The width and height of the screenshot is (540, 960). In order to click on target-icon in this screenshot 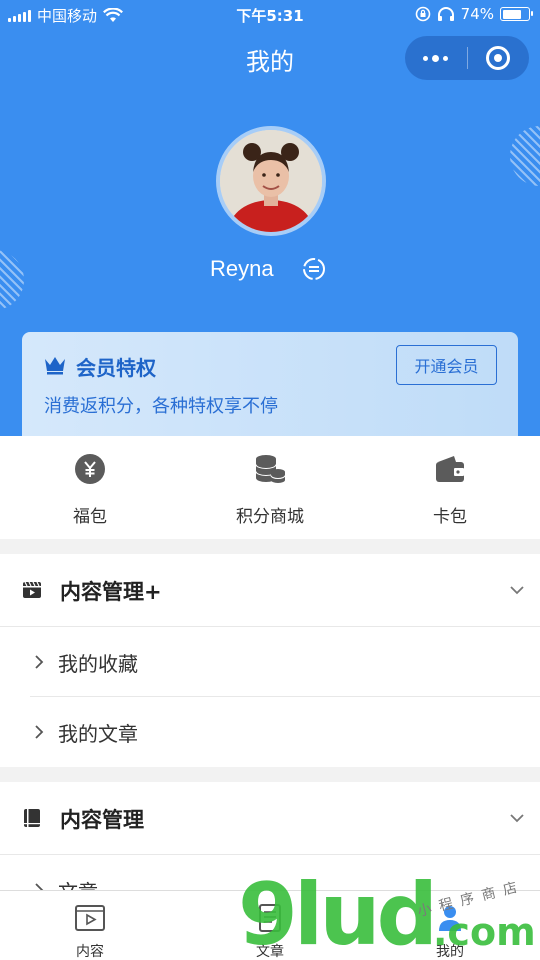, I will do `click(498, 58)`.